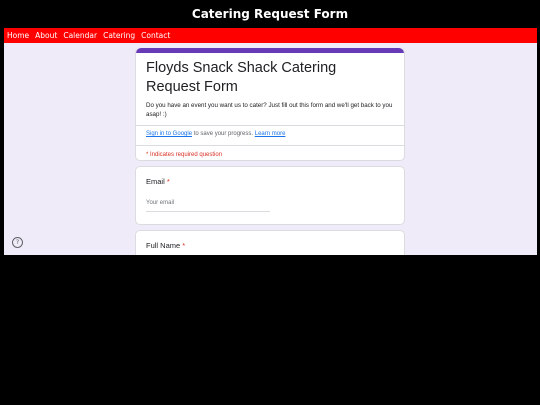 The image size is (540, 405). Describe the element at coordinates (270, 35) in the screenshot. I see `navbar: Home About Calendar Catering Contact` at that location.